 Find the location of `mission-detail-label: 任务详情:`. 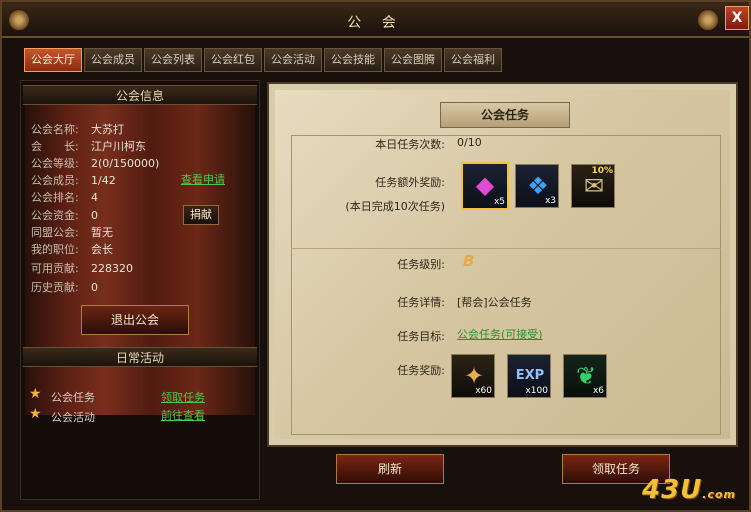

mission-detail-label: 任务详情: is located at coordinates (421, 302).